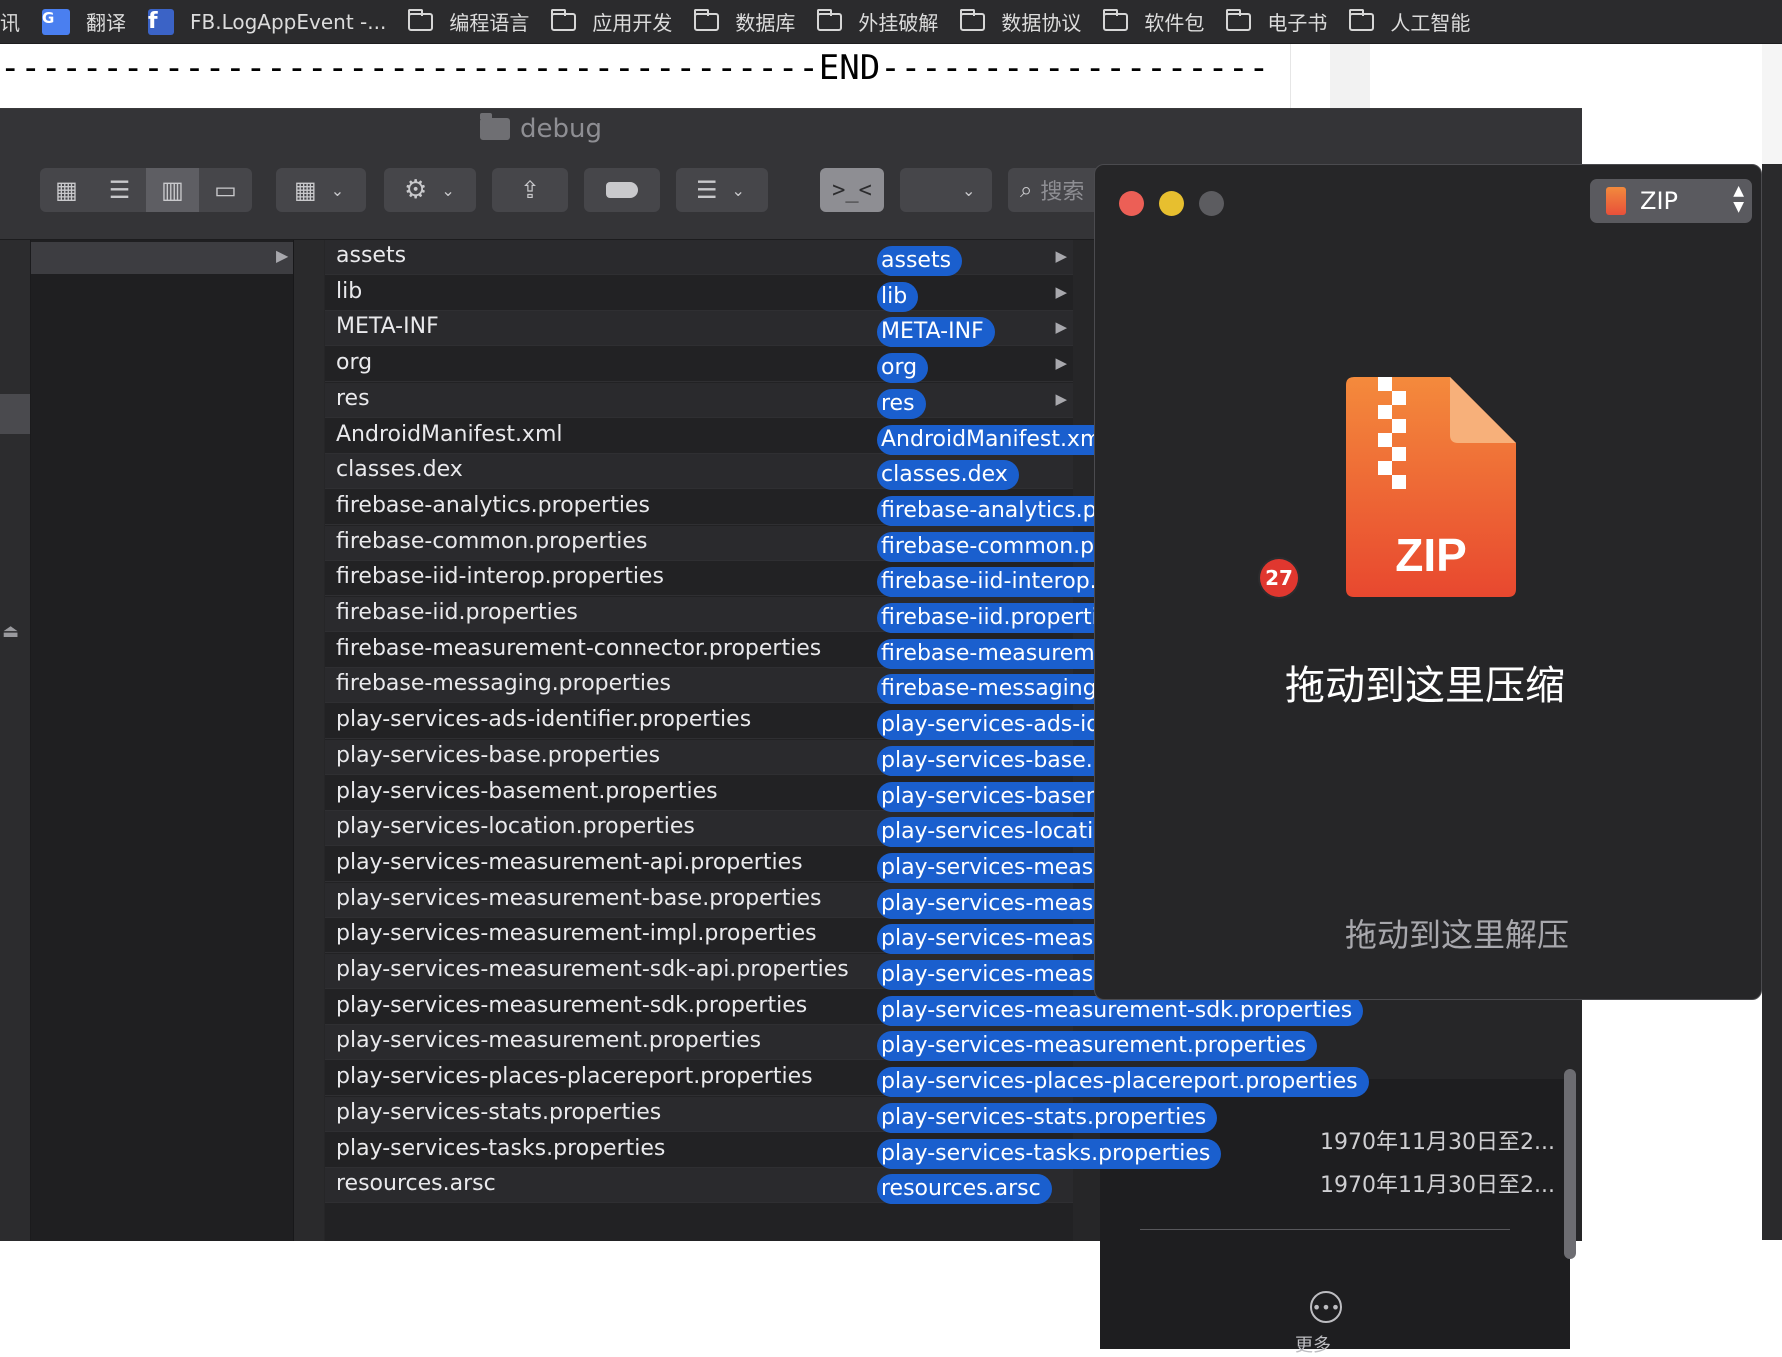 The height and width of the screenshot is (1357, 1782). I want to click on tags-button, so click(622, 190).